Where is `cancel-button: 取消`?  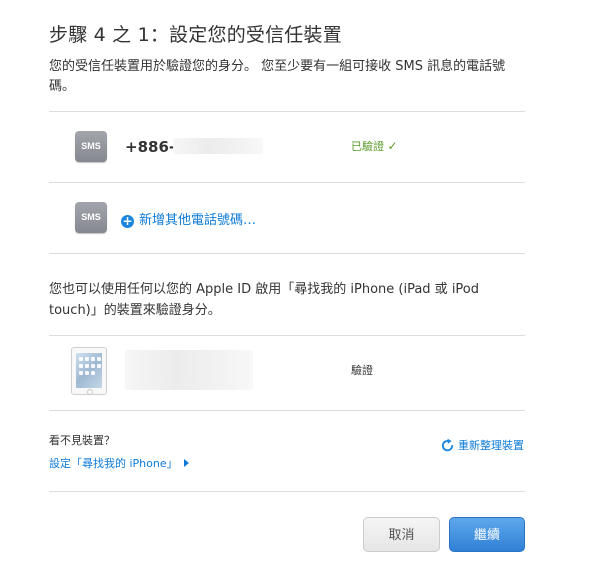
cancel-button: 取消 is located at coordinates (401, 534).